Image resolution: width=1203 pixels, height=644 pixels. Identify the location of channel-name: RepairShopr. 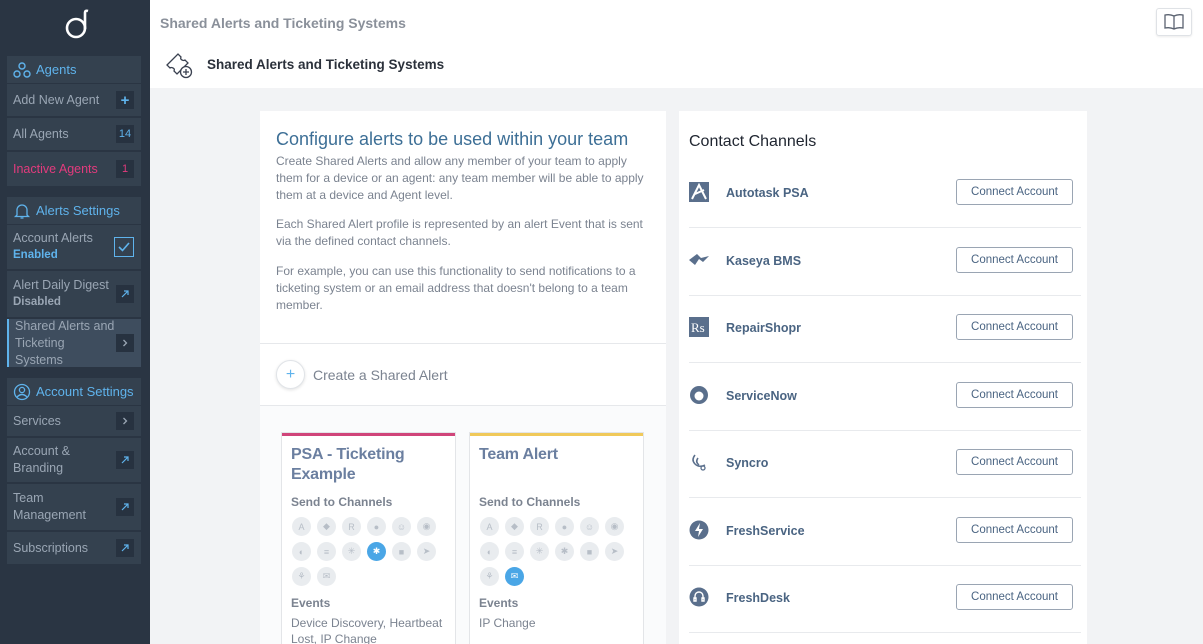
(764, 328).